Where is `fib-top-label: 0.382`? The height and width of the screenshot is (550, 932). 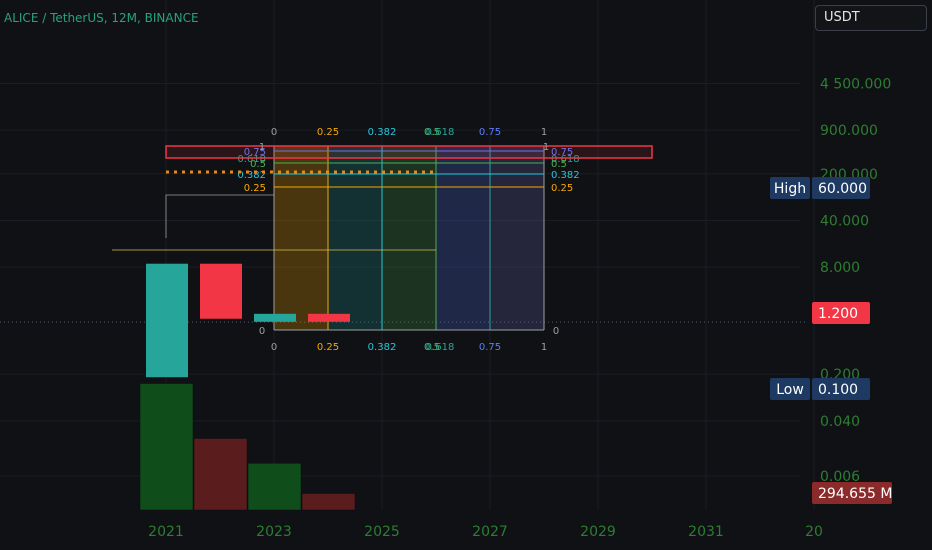
fib-top-label: 0.382 is located at coordinates (382, 132).